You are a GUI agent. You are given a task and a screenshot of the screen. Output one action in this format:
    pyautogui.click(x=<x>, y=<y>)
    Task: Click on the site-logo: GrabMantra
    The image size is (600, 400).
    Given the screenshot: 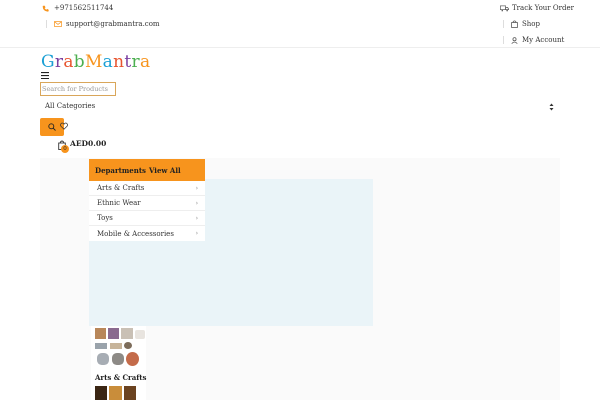 What is the action you would take?
    pyautogui.click(x=95, y=62)
    